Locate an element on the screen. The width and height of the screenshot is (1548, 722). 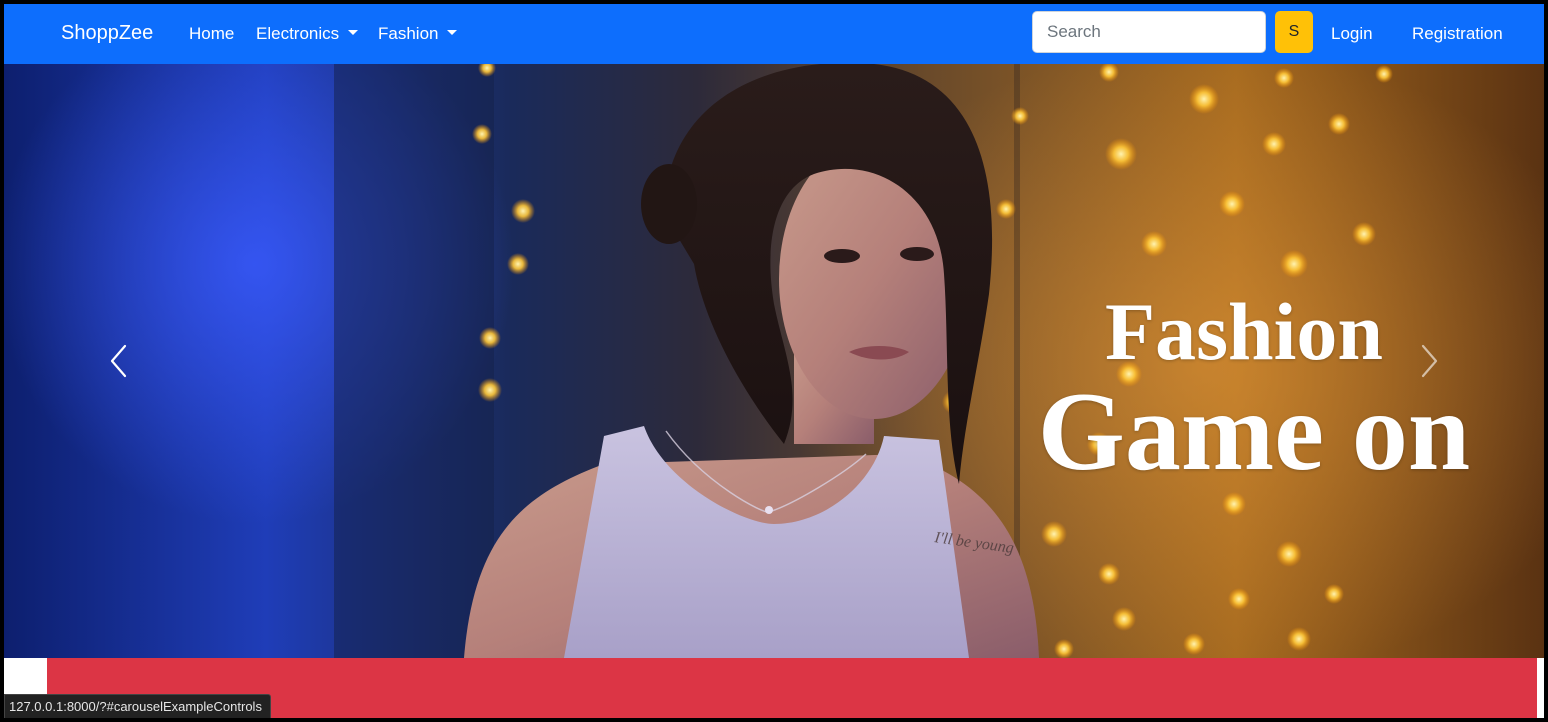
search-button: S is located at coordinates (1294, 32).